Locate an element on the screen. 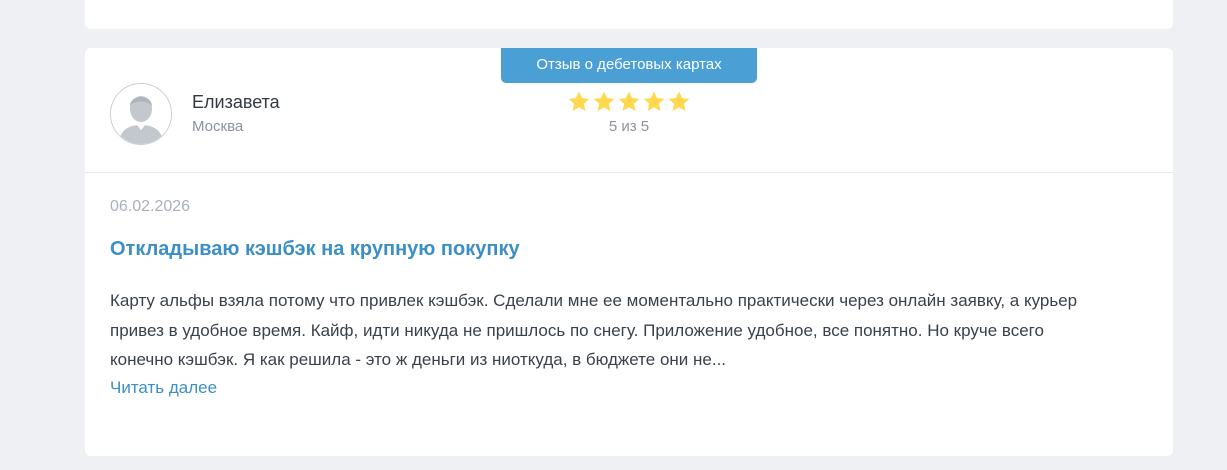 The width and height of the screenshot is (1227, 470). author-city: Москва is located at coordinates (218, 126).